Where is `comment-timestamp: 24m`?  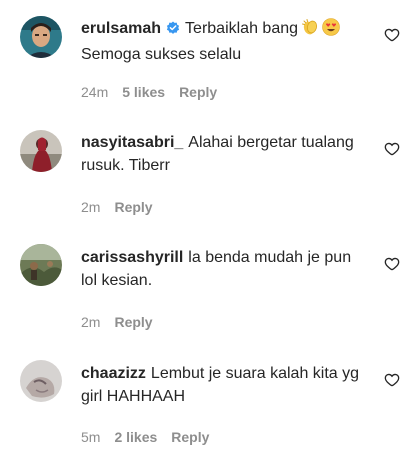 comment-timestamp: 24m is located at coordinates (94, 92).